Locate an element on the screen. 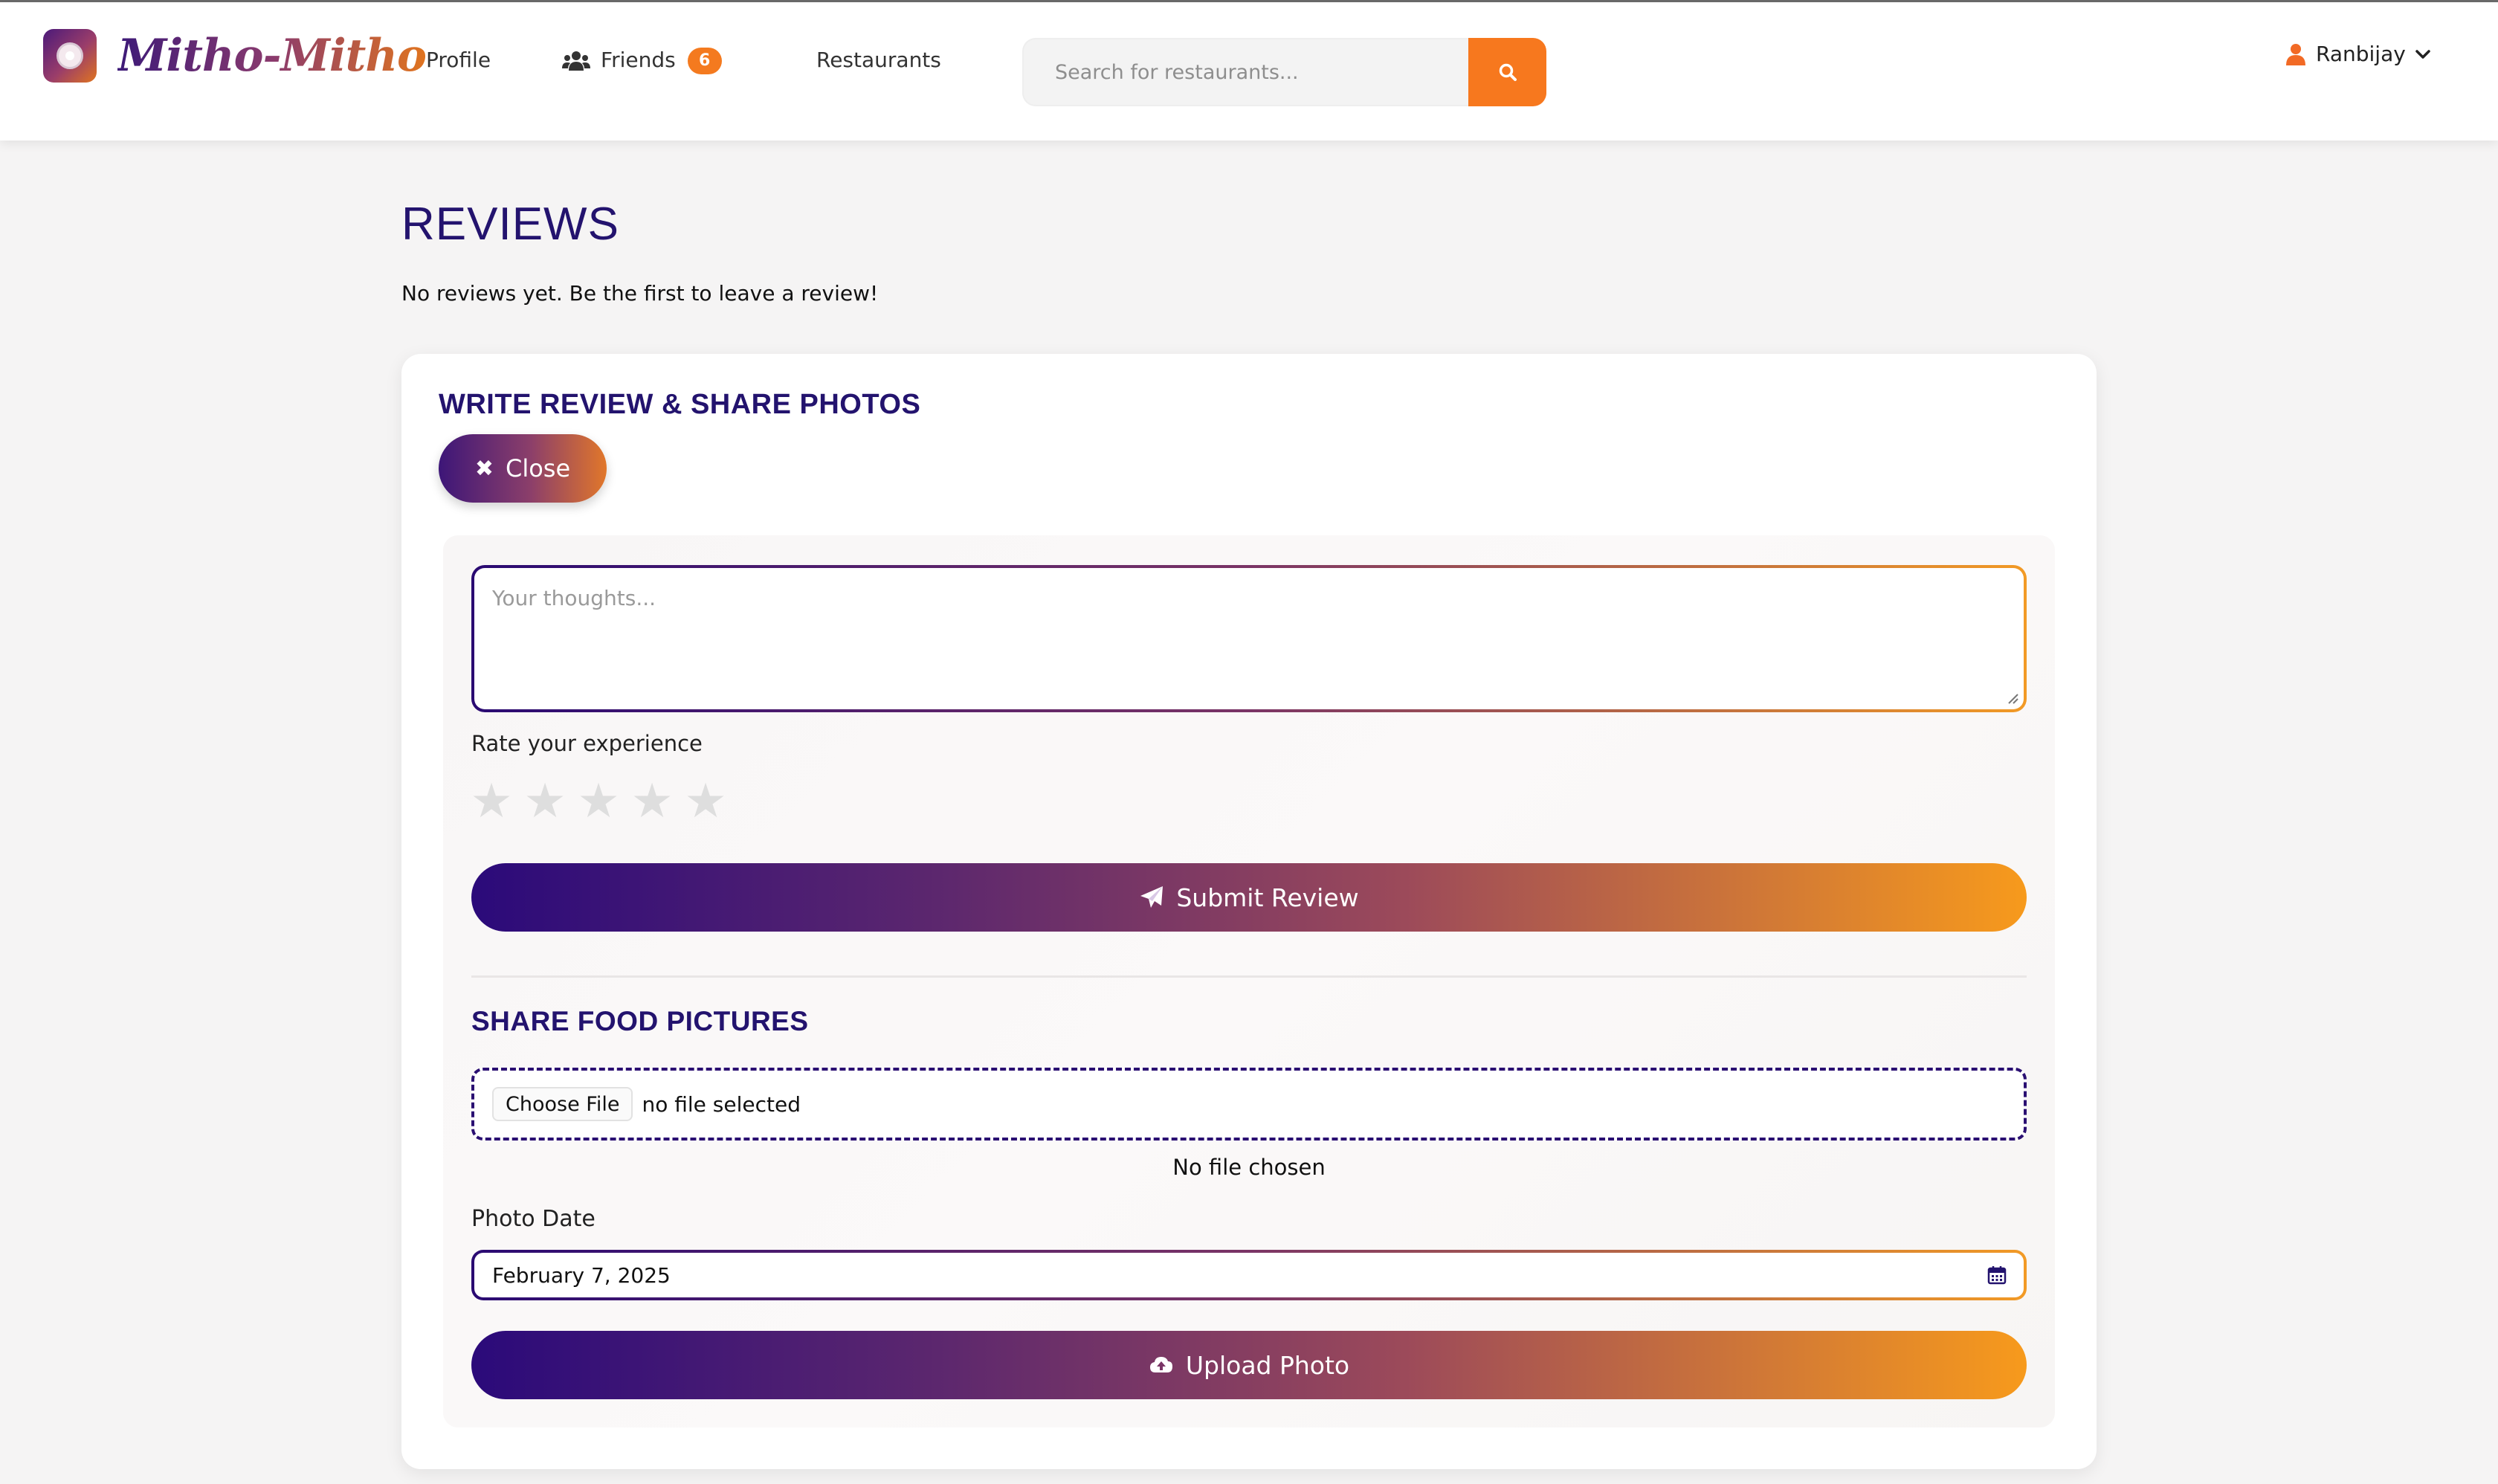 The width and height of the screenshot is (2498, 1484). photo-date-input: February 7, 2025 is located at coordinates (1249, 1275).